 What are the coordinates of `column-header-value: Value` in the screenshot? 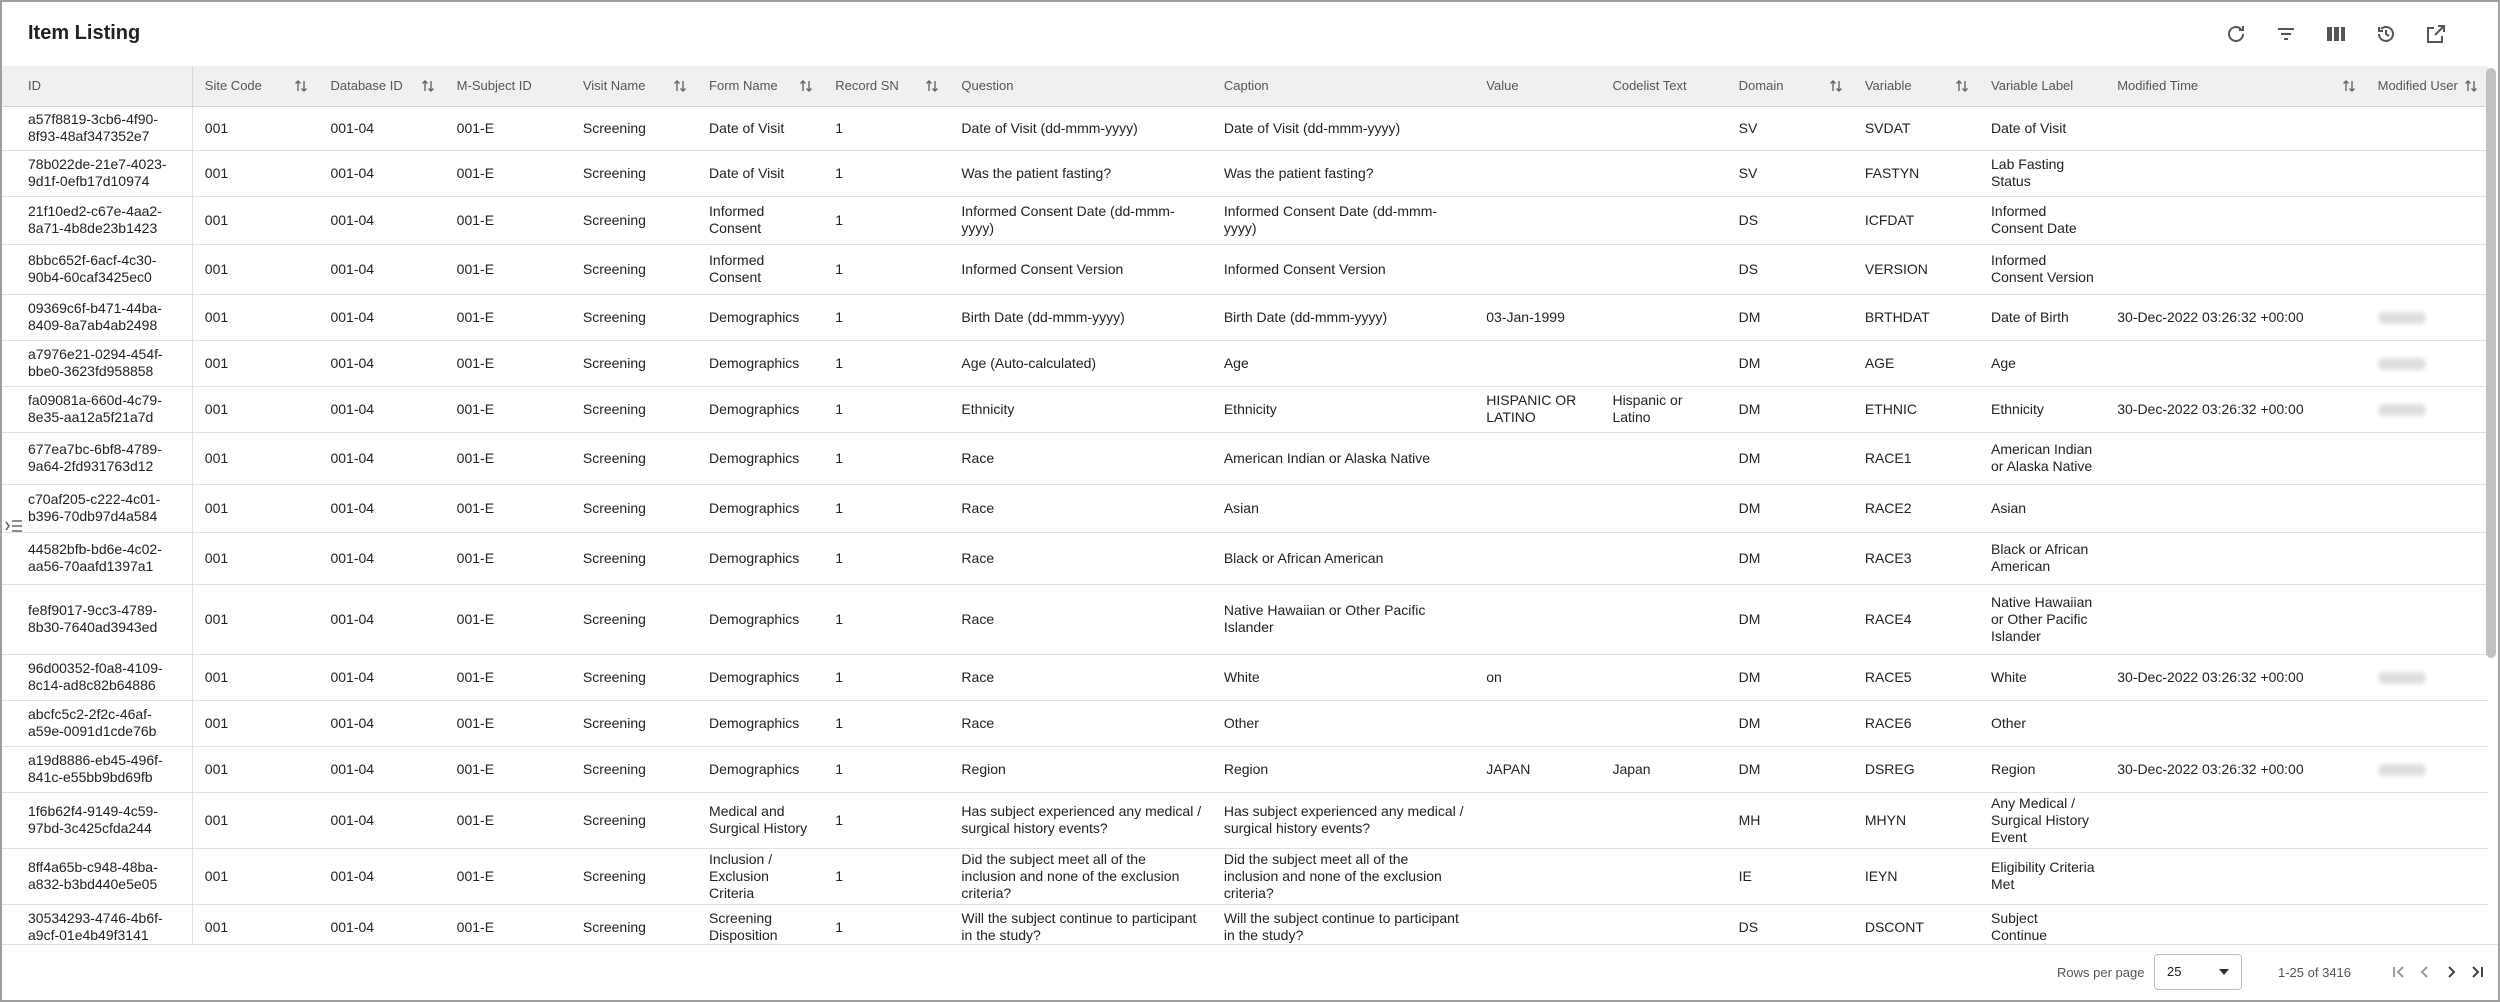 It's located at (1537, 86).